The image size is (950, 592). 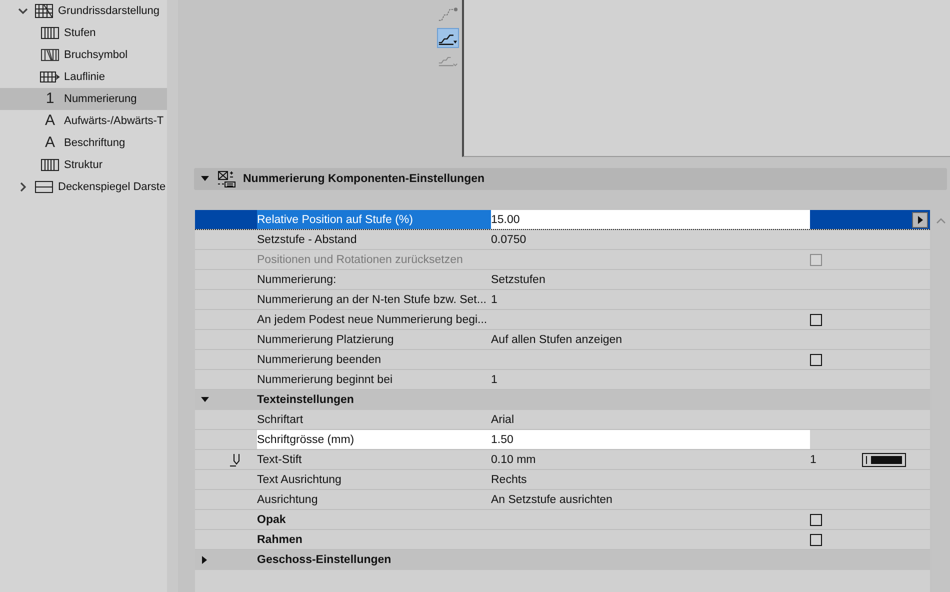 I want to click on property-row: Relative Position auf Stufe (%) 15.00, so click(x=562, y=220).